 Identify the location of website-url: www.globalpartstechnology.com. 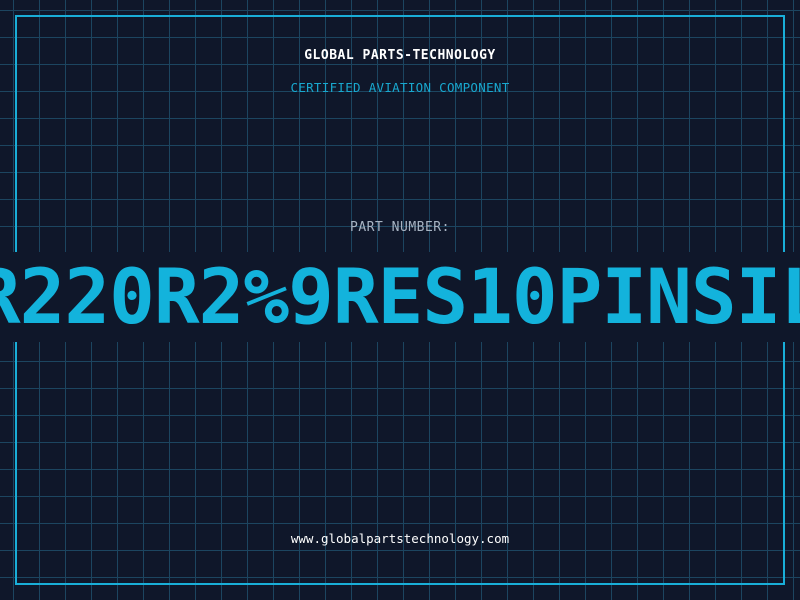
(400, 538).